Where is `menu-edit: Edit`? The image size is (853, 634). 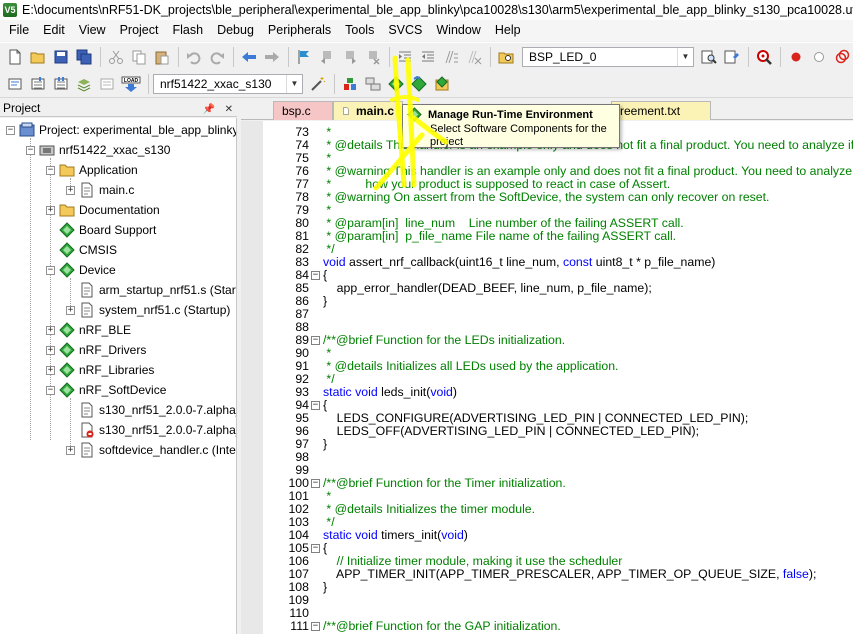
menu-edit: Edit is located at coordinates (54, 30).